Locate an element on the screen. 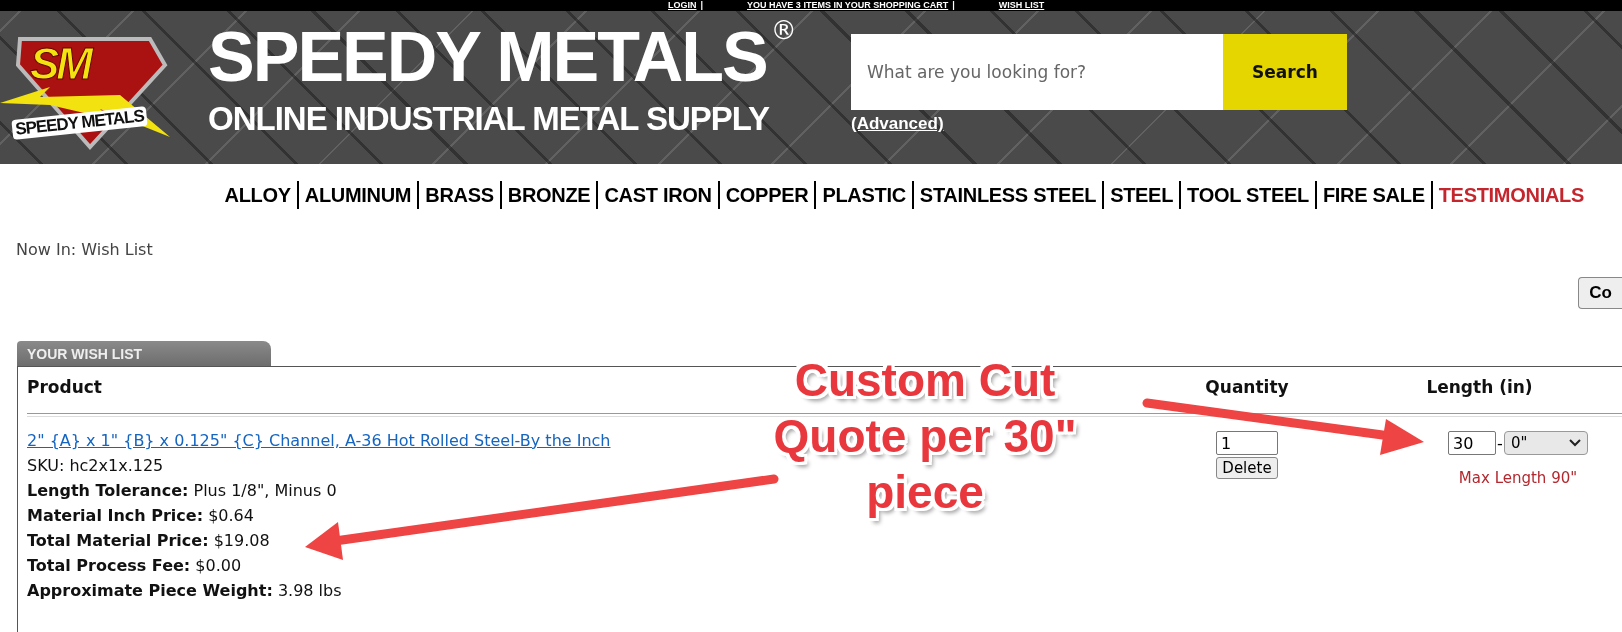  category-link: STAINLESS STEEL is located at coordinates (1008, 195).